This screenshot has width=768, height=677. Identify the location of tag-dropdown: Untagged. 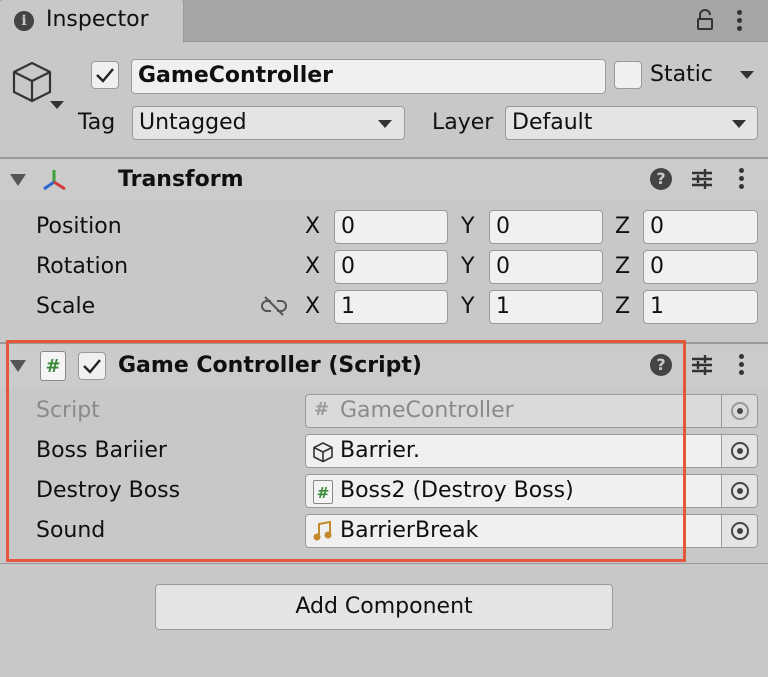
(268, 123).